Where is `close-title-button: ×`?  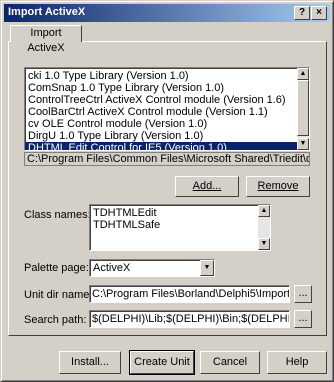 close-title-button: × is located at coordinates (319, 13).